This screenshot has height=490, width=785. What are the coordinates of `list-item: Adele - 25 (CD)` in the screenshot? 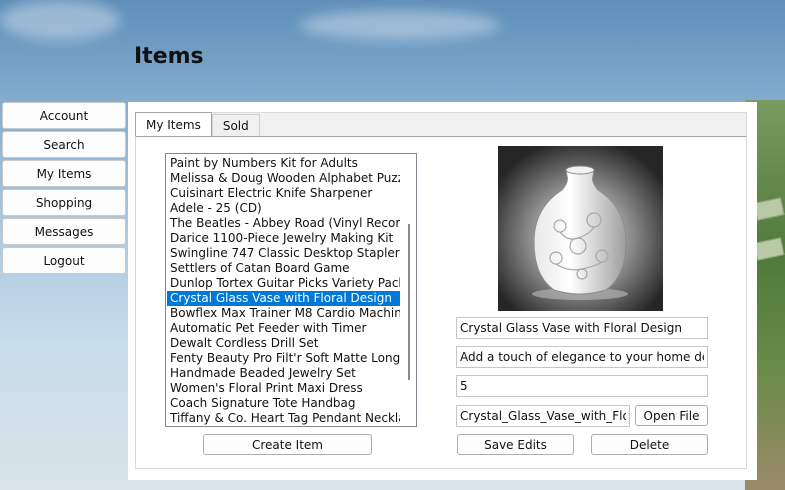 It's located at (283, 208).